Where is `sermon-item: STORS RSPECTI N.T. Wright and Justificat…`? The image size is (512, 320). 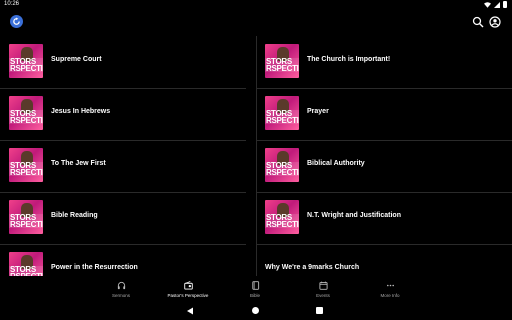
sermon-item: STORS RSPECTI N.T. Wright and Justificat… is located at coordinates (388, 218).